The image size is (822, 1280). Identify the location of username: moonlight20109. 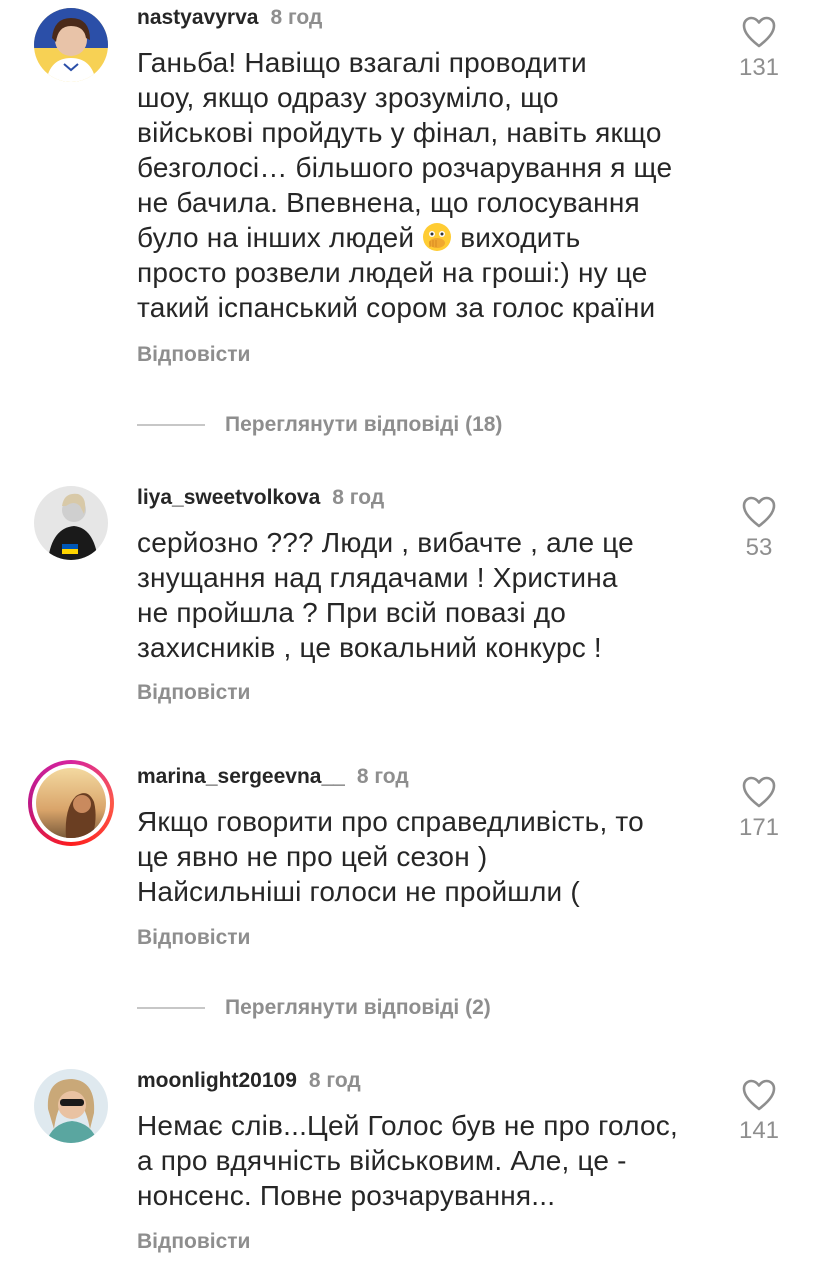
(217, 1080).